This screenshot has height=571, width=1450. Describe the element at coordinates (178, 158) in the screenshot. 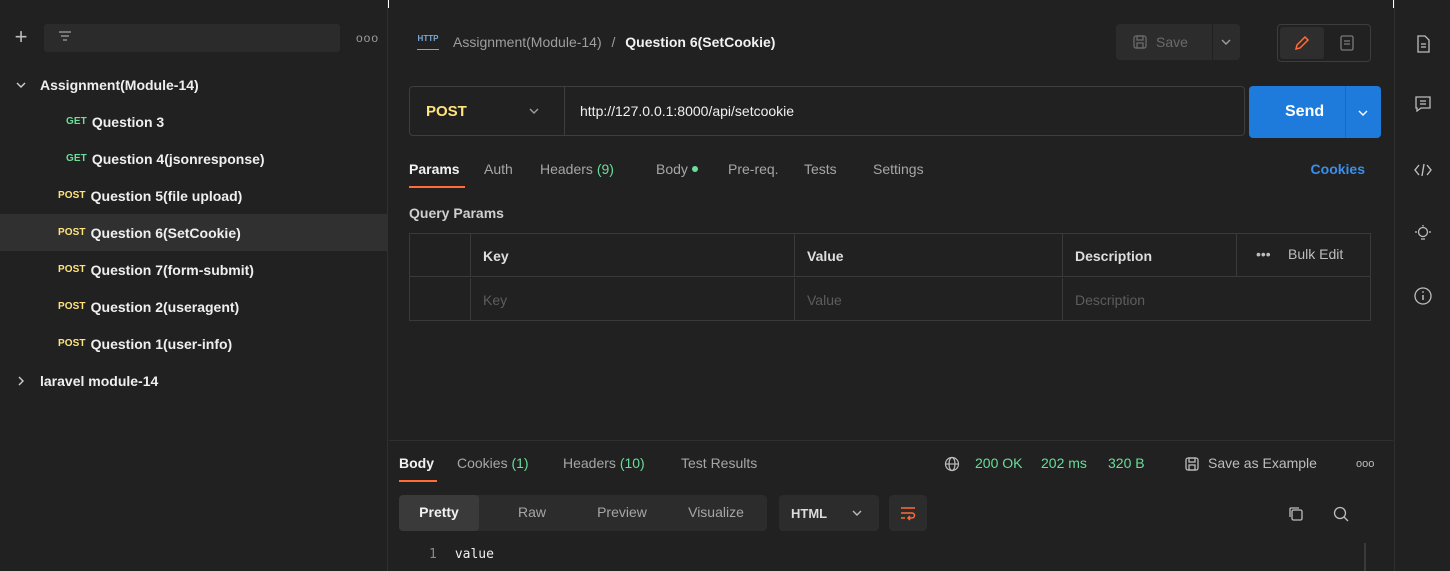

I see `request-name: Question 4(jsonresponse)` at that location.